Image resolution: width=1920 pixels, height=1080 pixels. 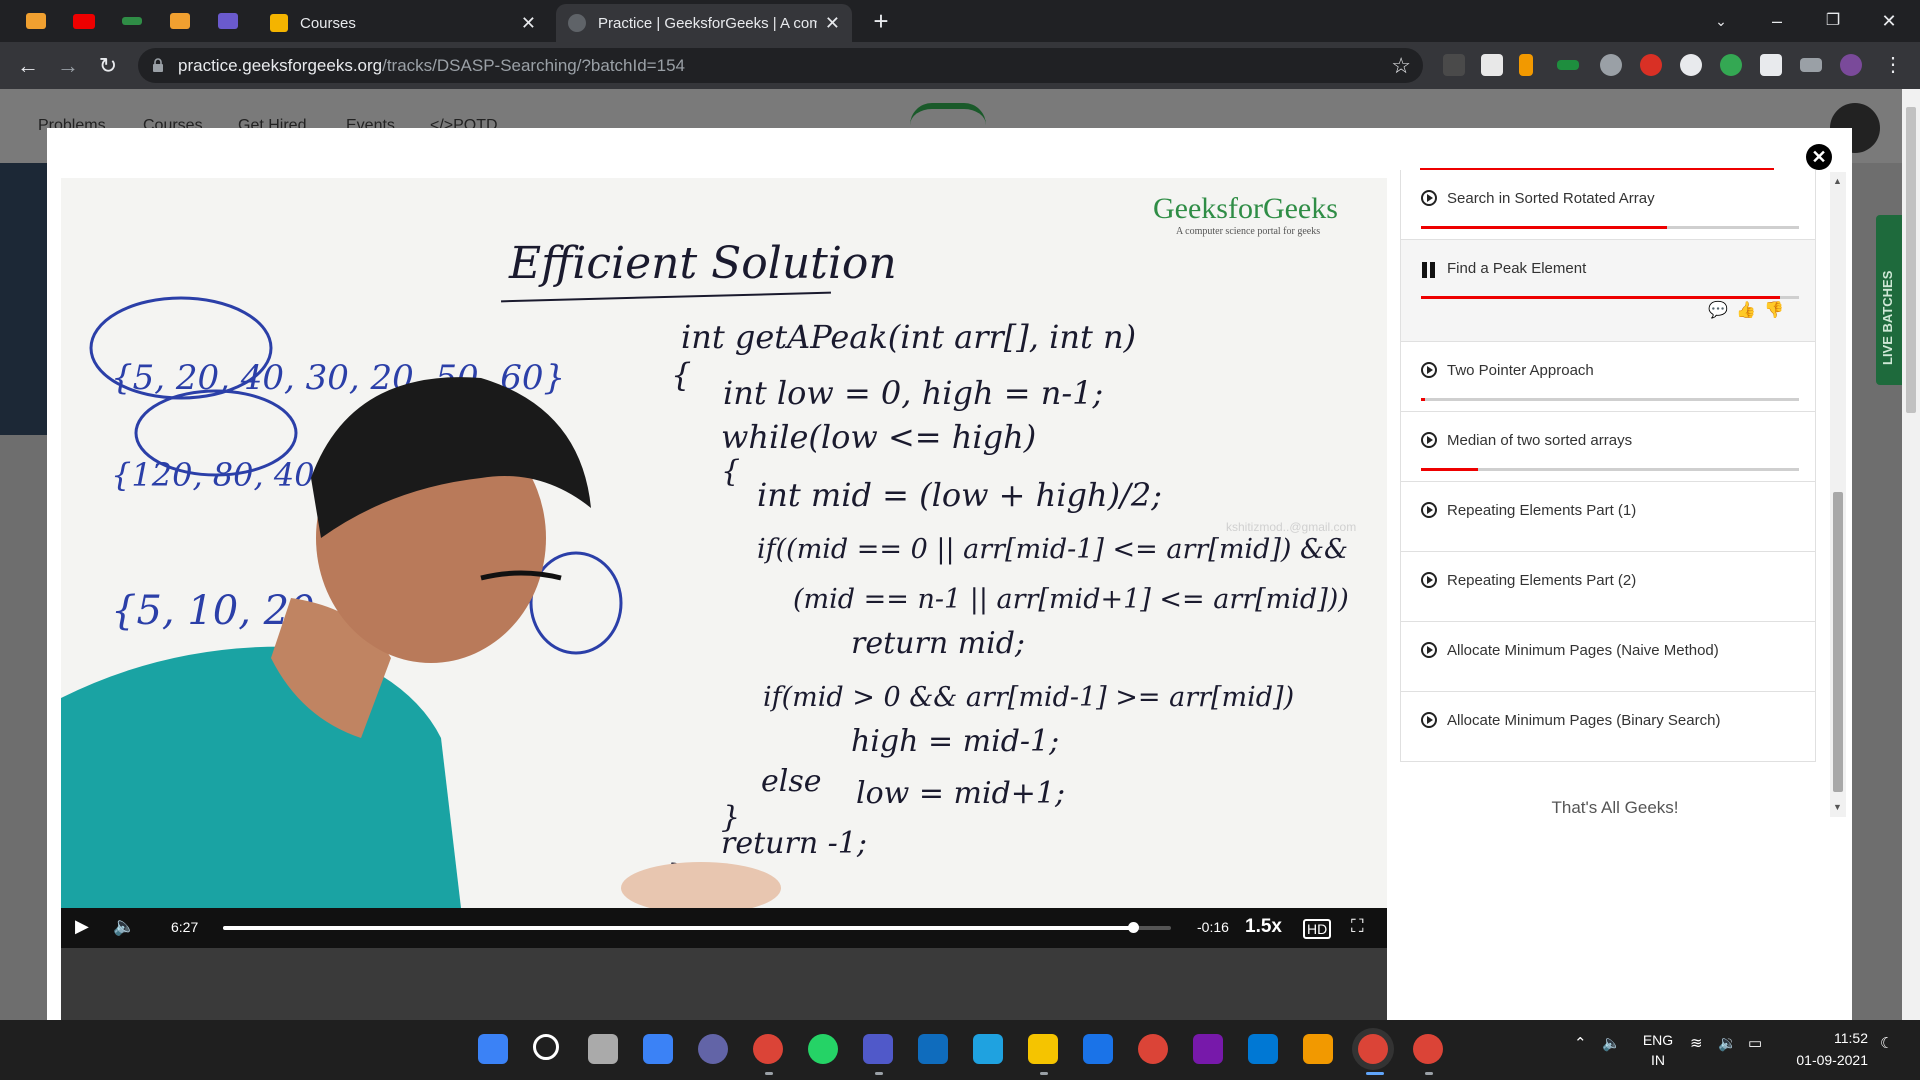 I want to click on playlist-item: Two Pointer Approach, so click(x=1608, y=377).